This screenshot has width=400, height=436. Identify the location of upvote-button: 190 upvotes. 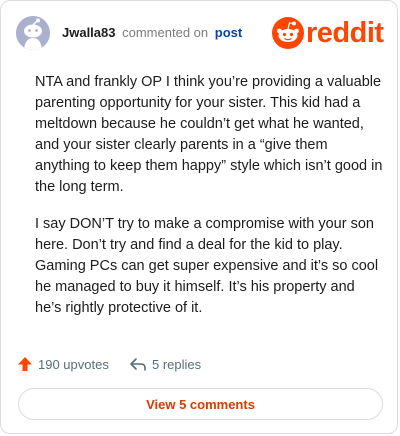
(63, 364).